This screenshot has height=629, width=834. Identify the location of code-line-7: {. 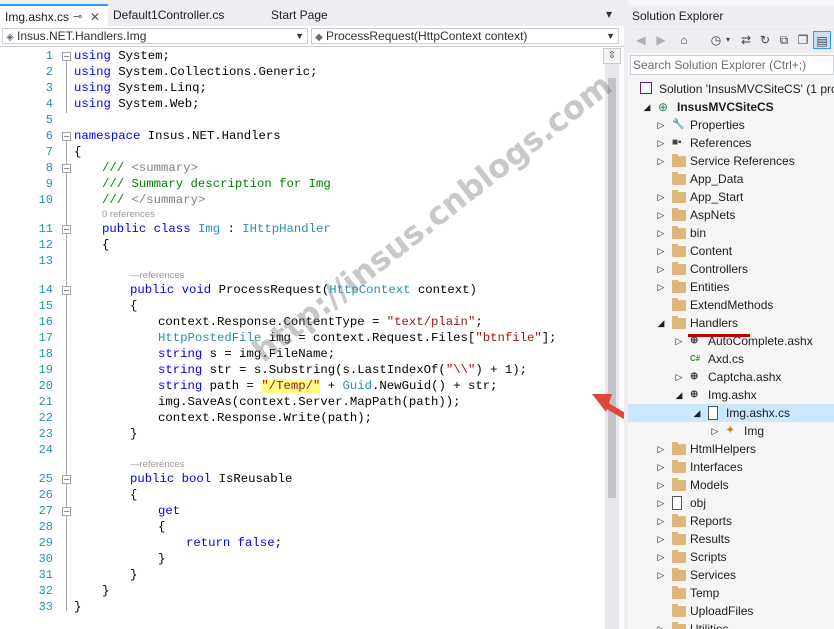
(77, 152).